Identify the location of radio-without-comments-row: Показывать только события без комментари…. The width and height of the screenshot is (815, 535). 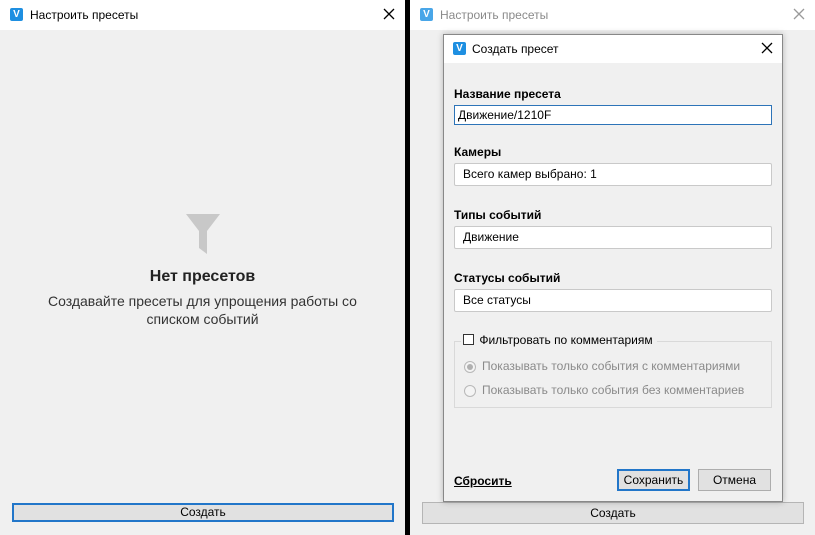
(604, 390).